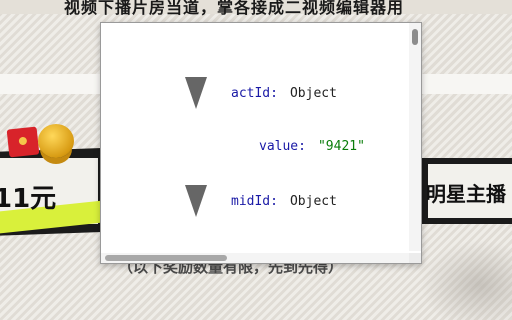  What do you see at coordinates (251, 201) in the screenshot?
I see `property-key: midId` at bounding box center [251, 201].